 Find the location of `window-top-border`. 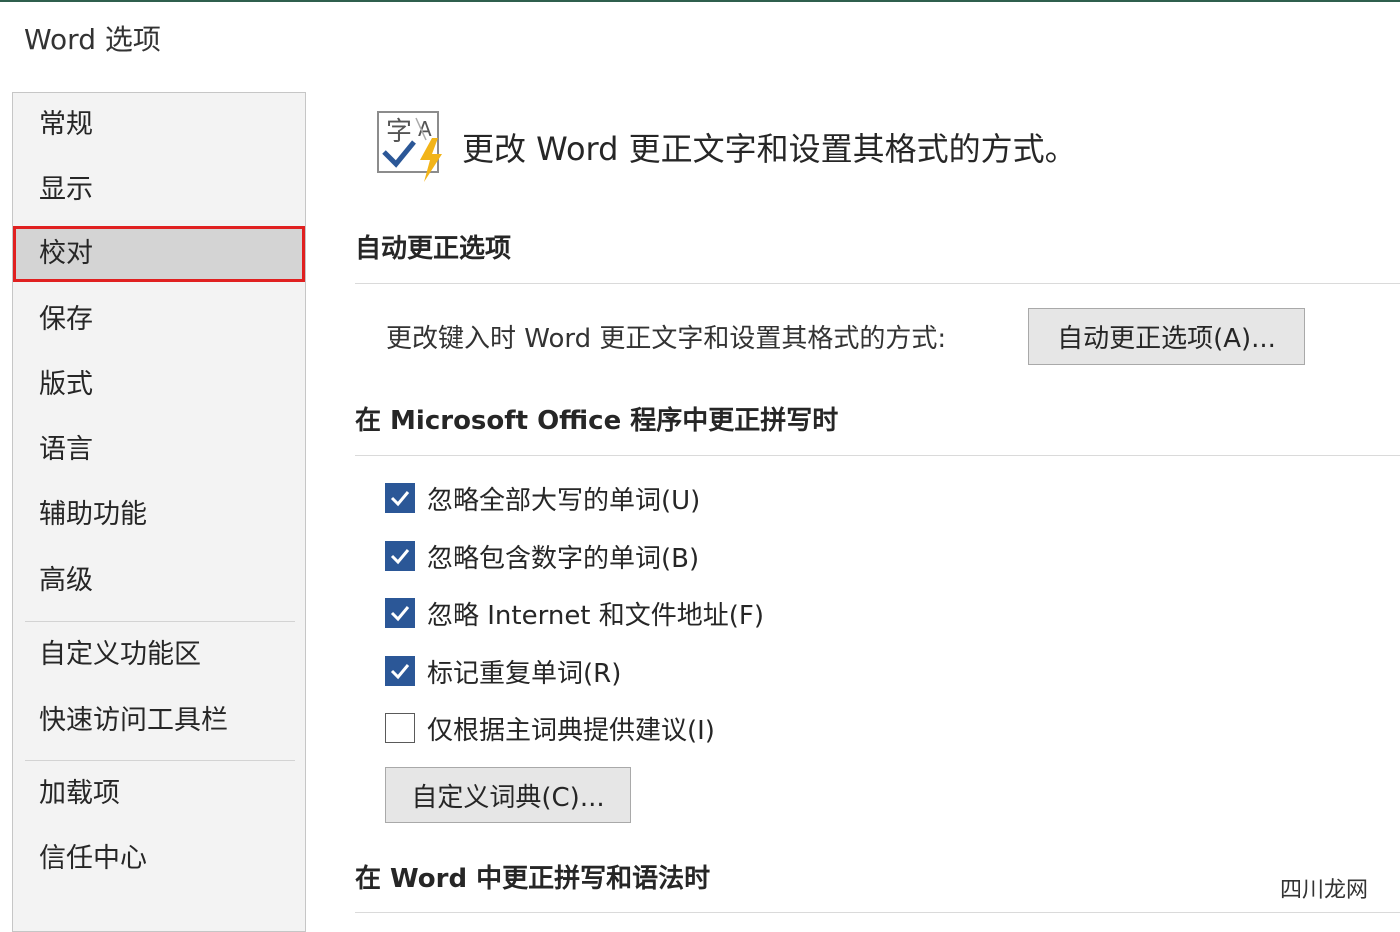

window-top-border is located at coordinates (700, 1).